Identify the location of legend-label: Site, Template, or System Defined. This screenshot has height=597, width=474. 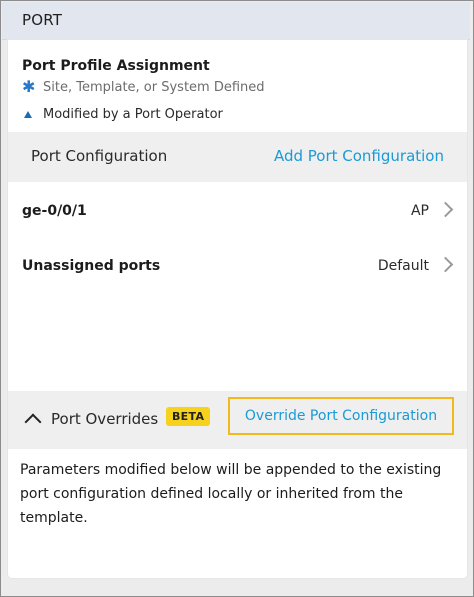
(154, 87).